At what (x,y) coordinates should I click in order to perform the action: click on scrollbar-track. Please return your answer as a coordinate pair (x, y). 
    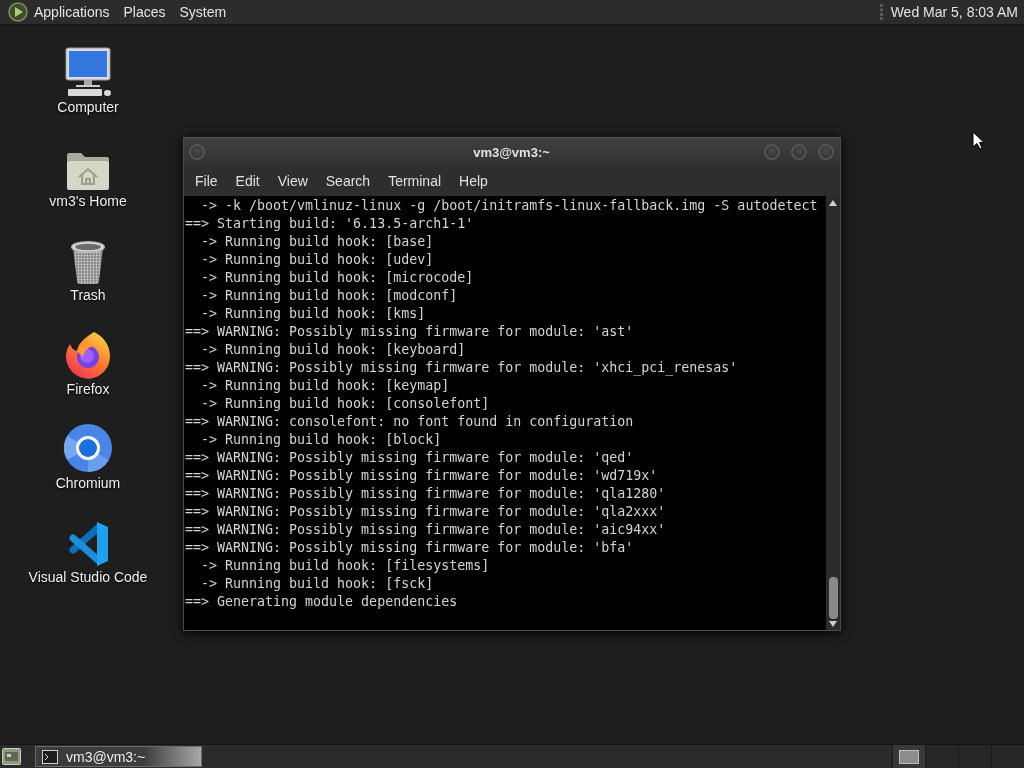
    Looking at the image, I should click on (833, 413).